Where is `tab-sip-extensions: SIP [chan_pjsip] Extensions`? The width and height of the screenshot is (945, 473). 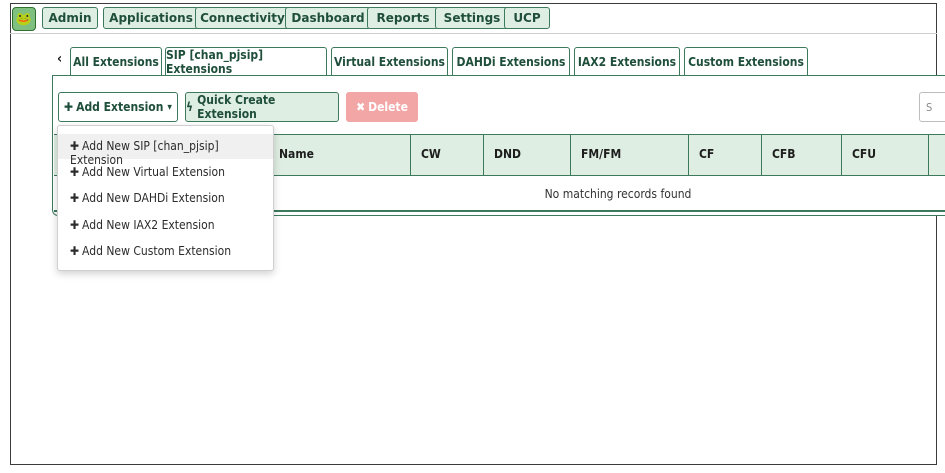
tab-sip-extensions: SIP [chan_pjsip] Extensions is located at coordinates (246, 61).